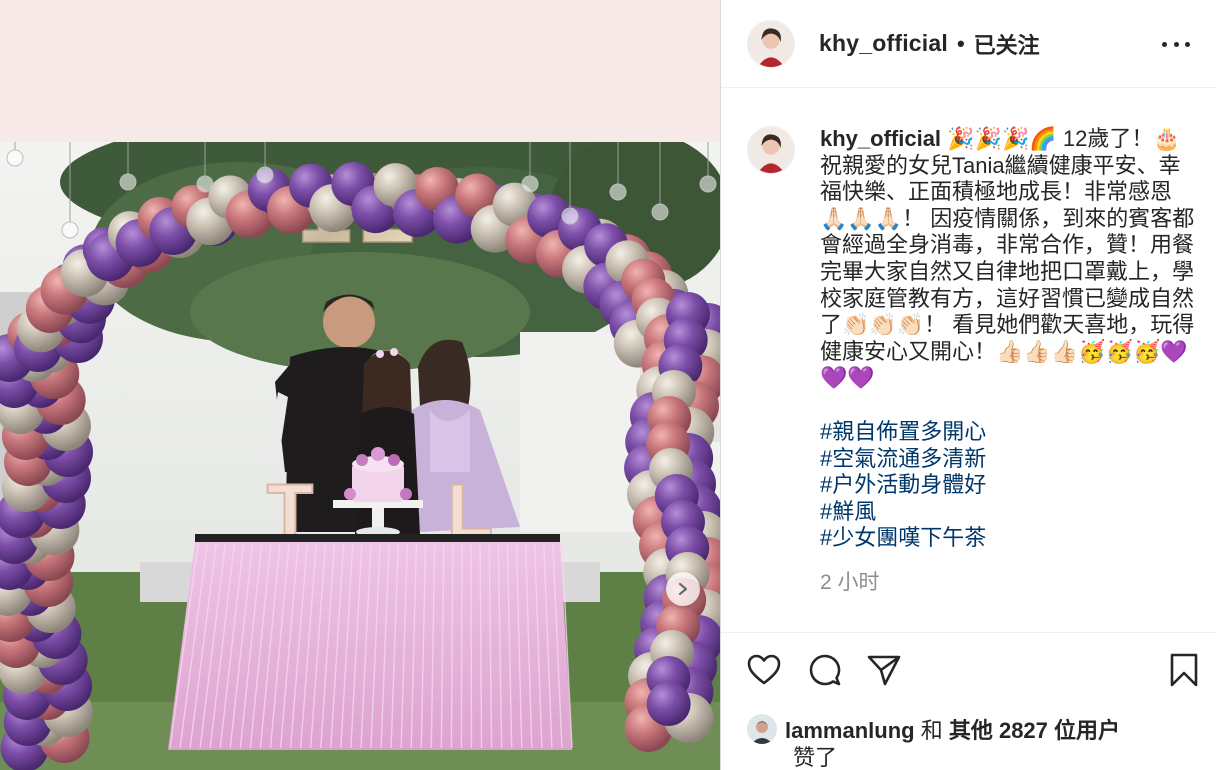 Image resolution: width=1216 pixels, height=770 pixels. What do you see at coordinates (968, 632) in the screenshot?
I see `actions-divider` at bounding box center [968, 632].